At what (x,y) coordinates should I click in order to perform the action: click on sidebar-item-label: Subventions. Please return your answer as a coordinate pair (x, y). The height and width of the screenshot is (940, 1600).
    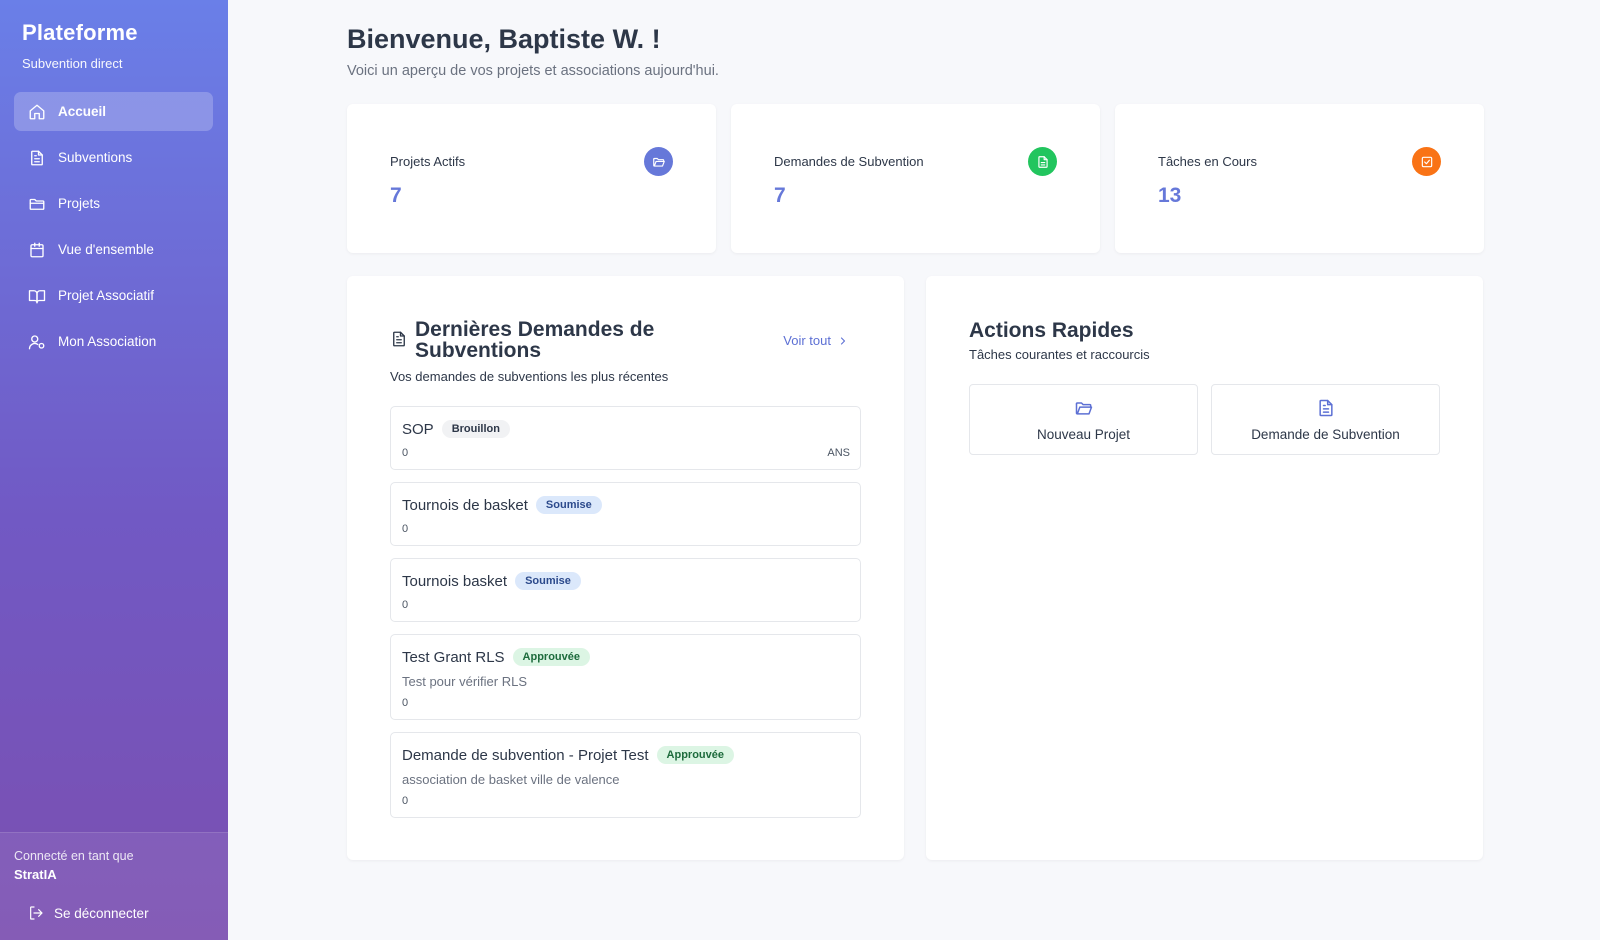
    Looking at the image, I should click on (95, 157).